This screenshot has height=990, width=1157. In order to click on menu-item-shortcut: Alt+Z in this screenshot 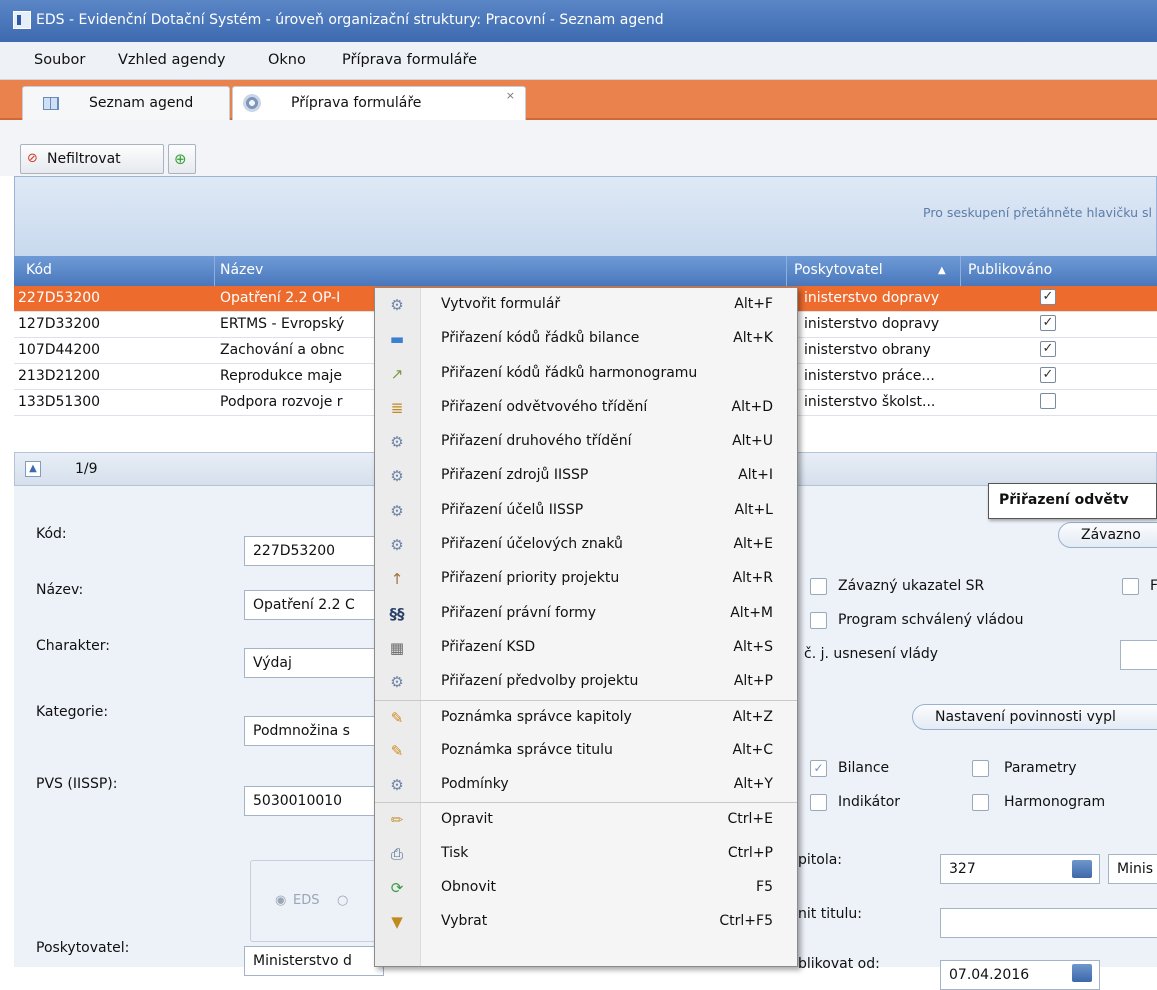, I will do `click(752, 716)`.